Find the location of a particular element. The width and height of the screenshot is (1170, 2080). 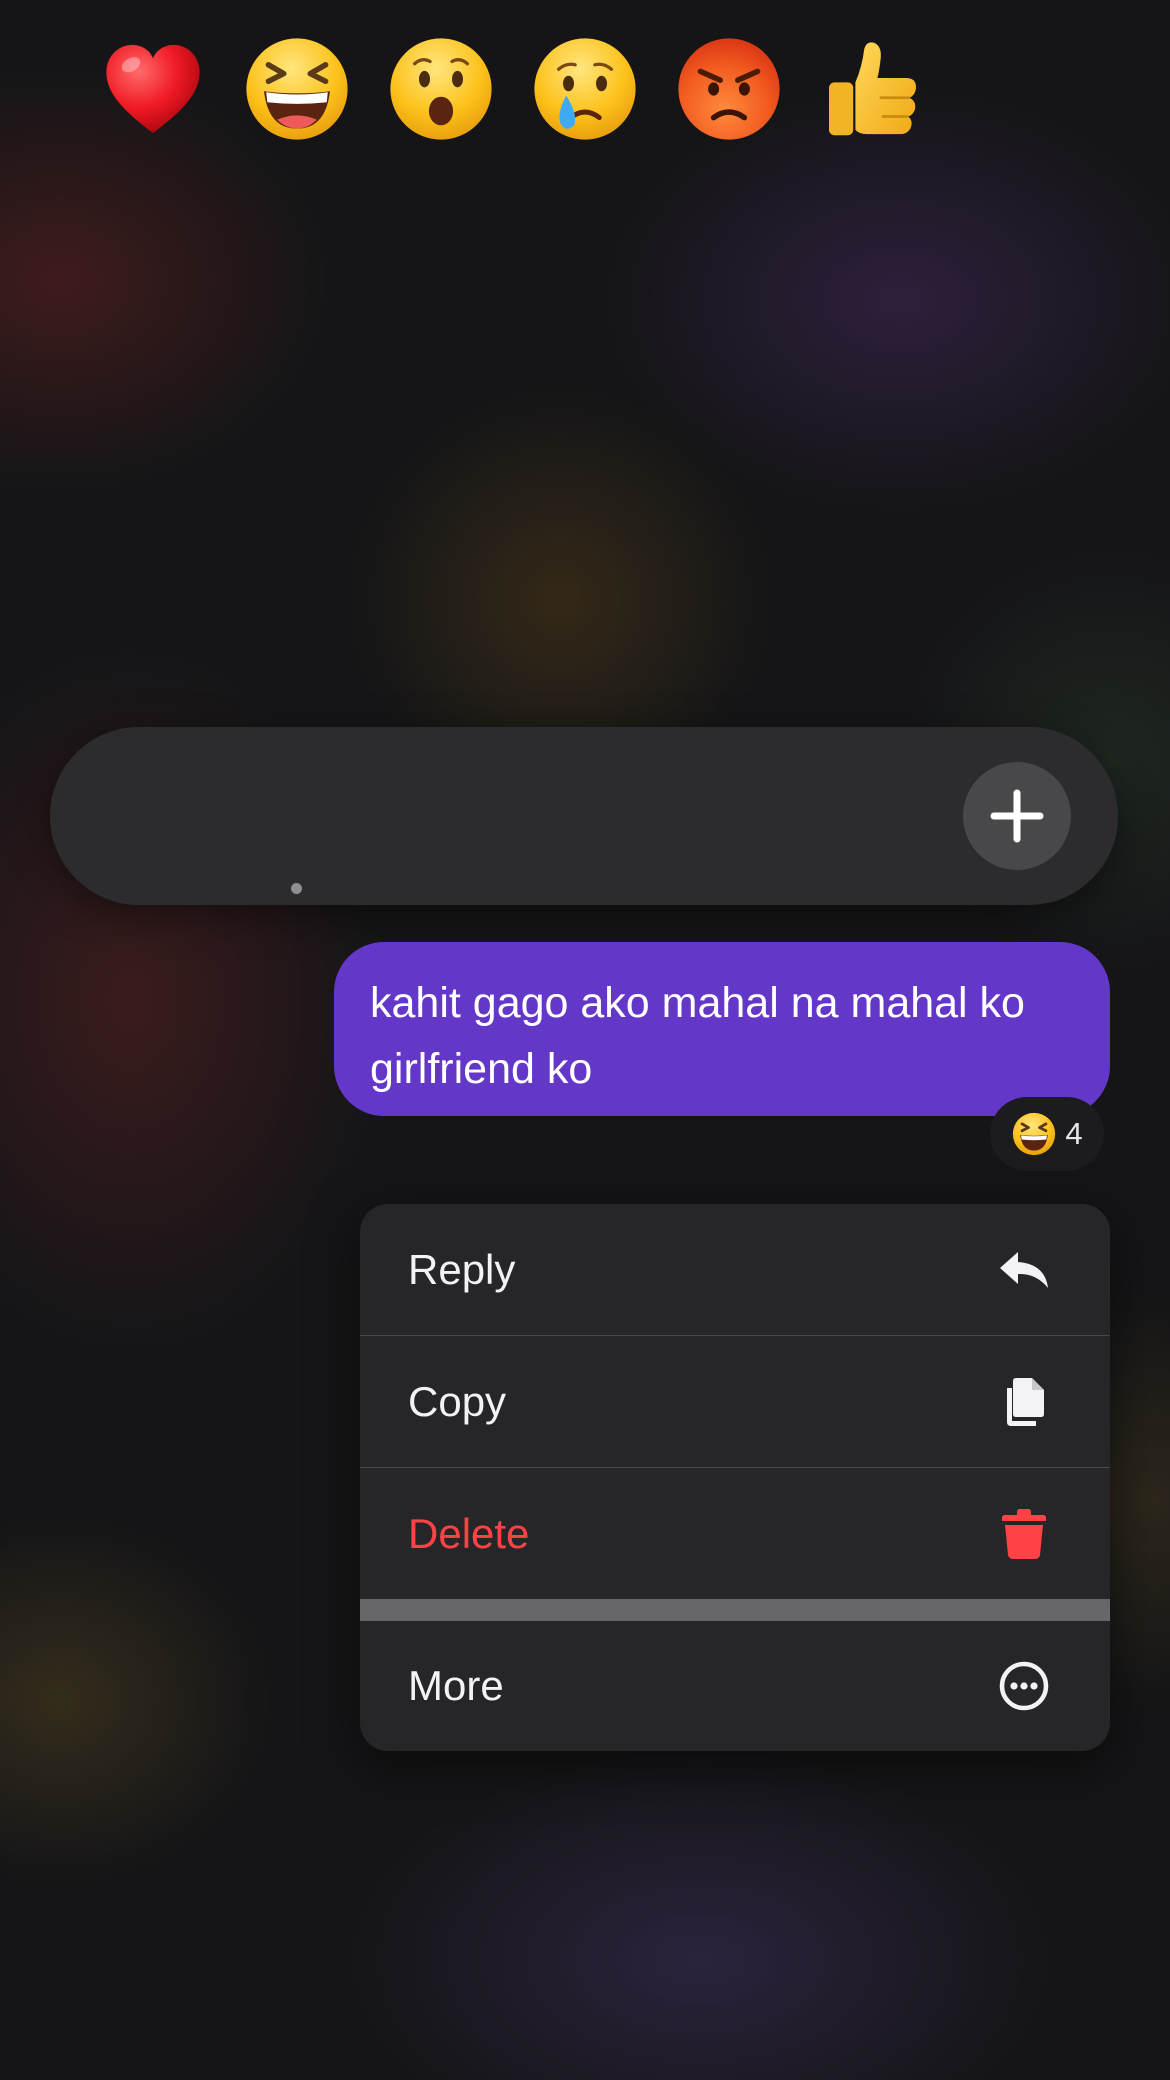

angry-face-icon is located at coordinates (729, 89).